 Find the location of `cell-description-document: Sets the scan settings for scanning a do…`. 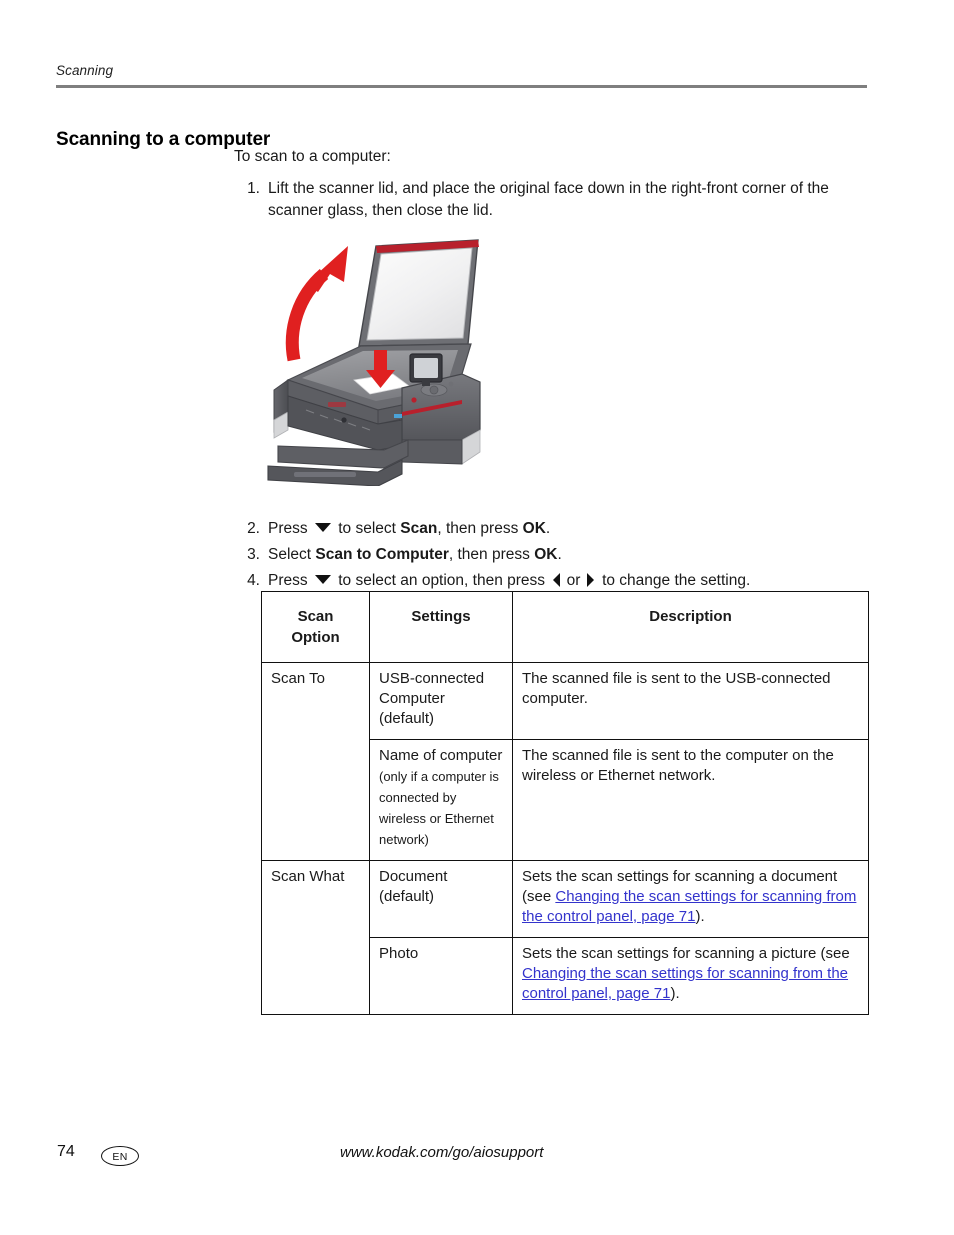

cell-description-document: Sets the scan settings for scanning a do… is located at coordinates (690, 899).